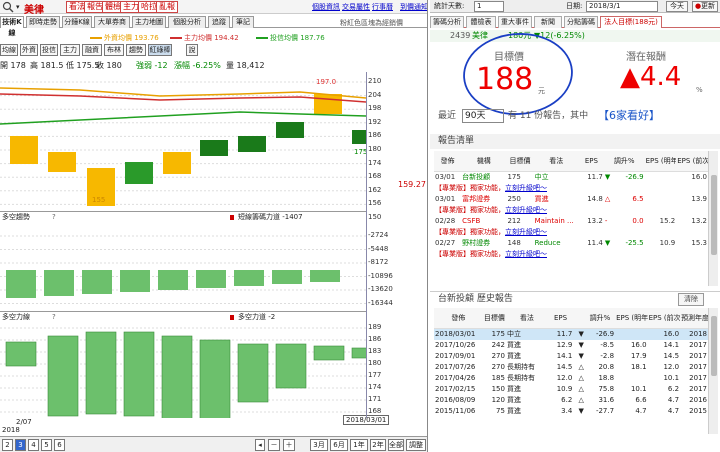  What do you see at coordinates (183, 266) in the screenshot?
I see `panel2-bar-chart` at bounding box center [183, 266].